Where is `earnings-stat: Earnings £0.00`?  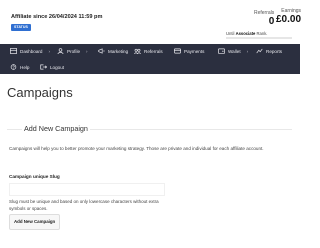 earnings-stat: Earnings £0.00 is located at coordinates (288, 16).